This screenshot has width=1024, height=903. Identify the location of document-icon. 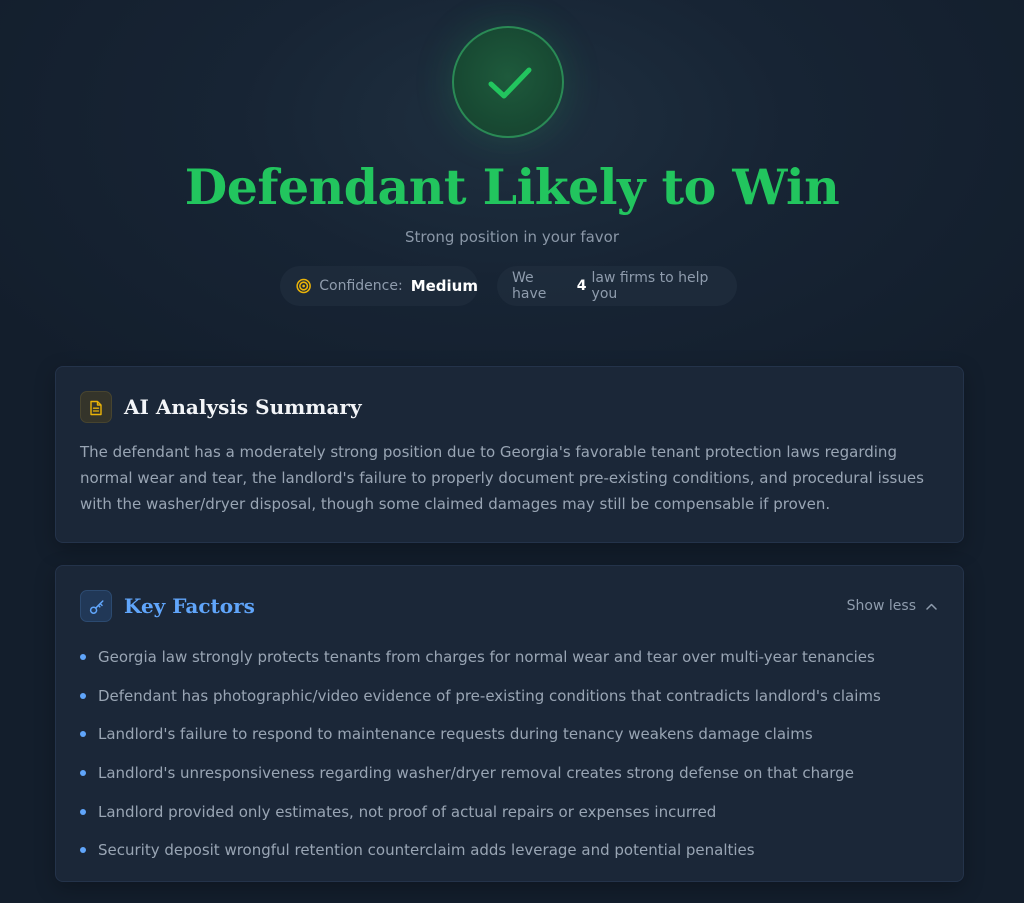
(96, 408).